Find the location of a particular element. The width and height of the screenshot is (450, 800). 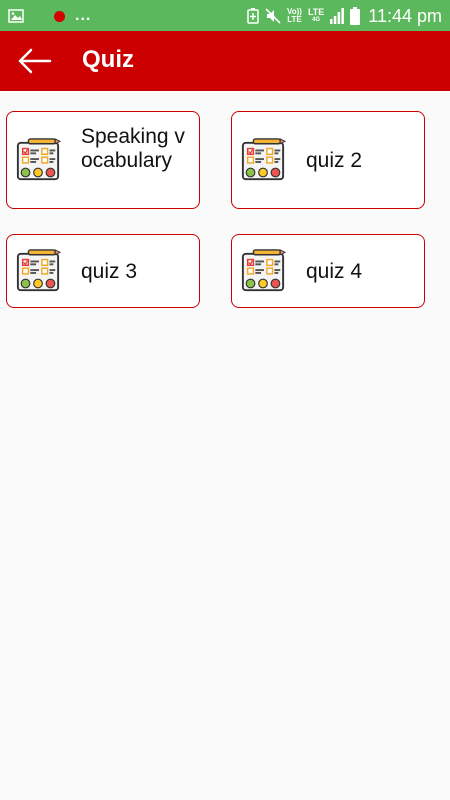

page-title: Quiz is located at coordinates (108, 59).